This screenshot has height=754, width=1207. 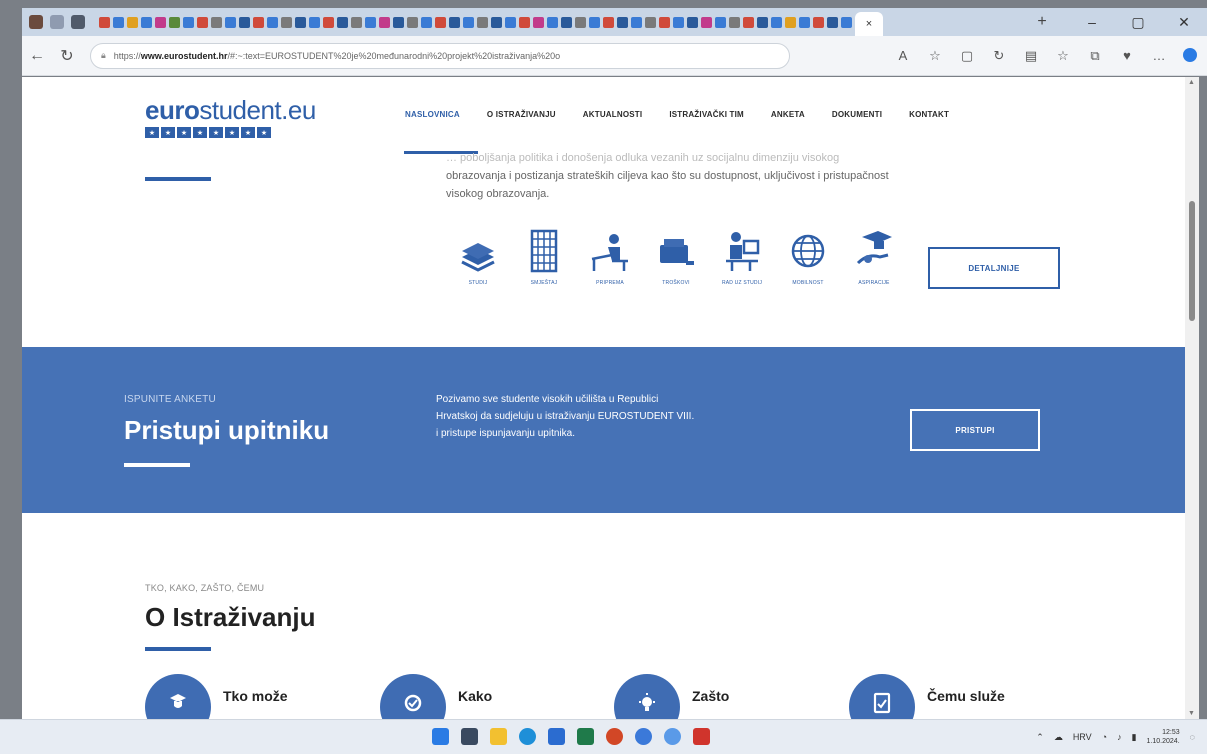 What do you see at coordinates (498, 736) in the screenshot?
I see `file-explorer-icon` at bounding box center [498, 736].